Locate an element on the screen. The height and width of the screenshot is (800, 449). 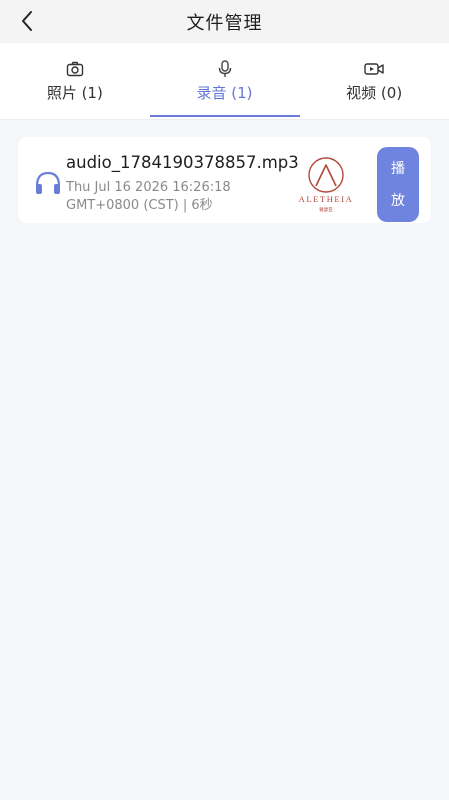
tab-videos: 视频 (0) is located at coordinates (374, 81).